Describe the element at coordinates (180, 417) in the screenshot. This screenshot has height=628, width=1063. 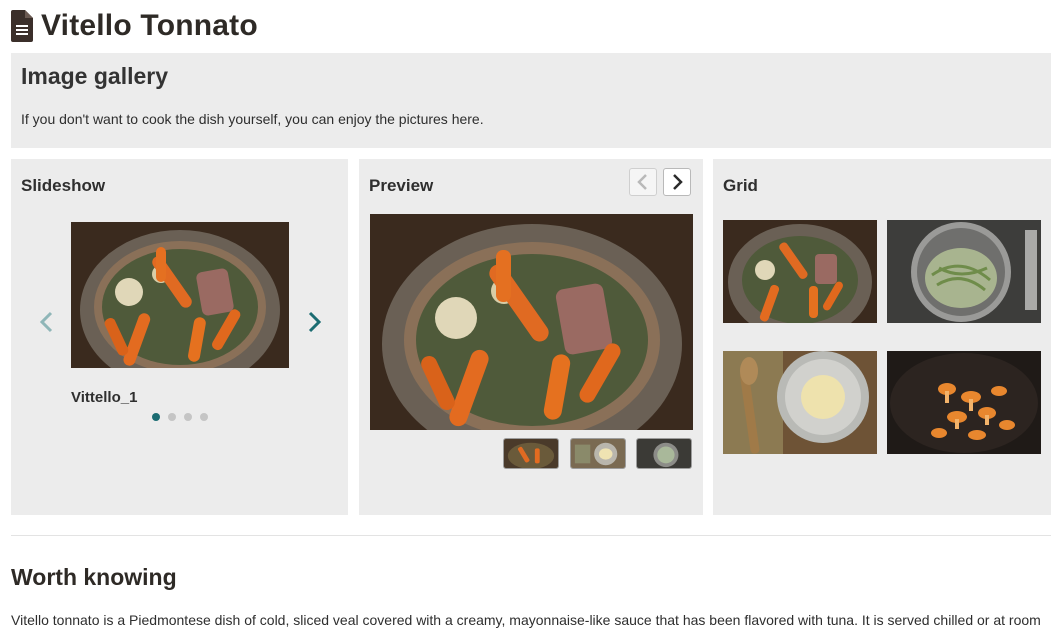
I see `slideshow-pagination` at that location.